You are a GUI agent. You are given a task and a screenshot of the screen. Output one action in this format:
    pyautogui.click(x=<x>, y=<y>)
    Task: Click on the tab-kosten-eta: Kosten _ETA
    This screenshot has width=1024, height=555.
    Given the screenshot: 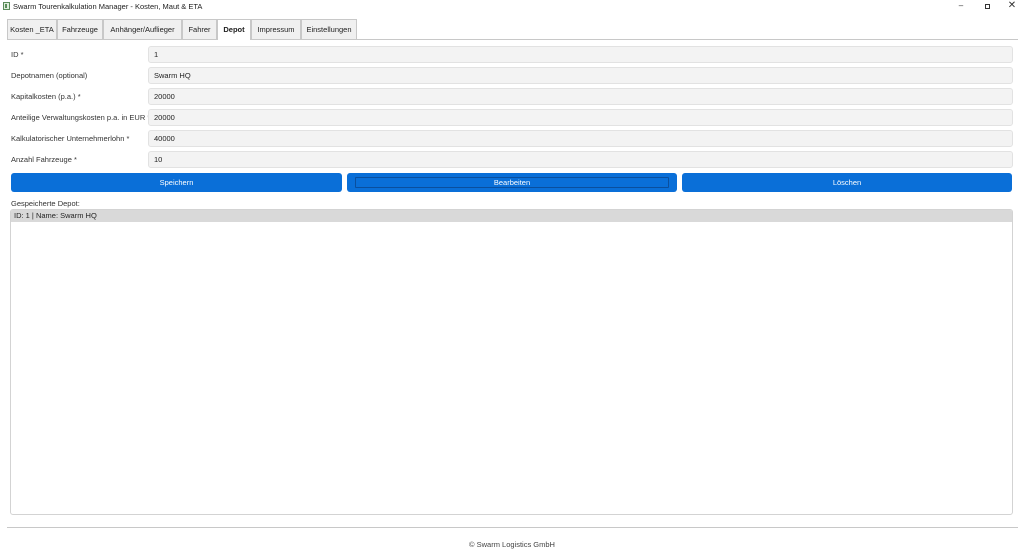 What is the action you would take?
    pyautogui.click(x=32, y=29)
    